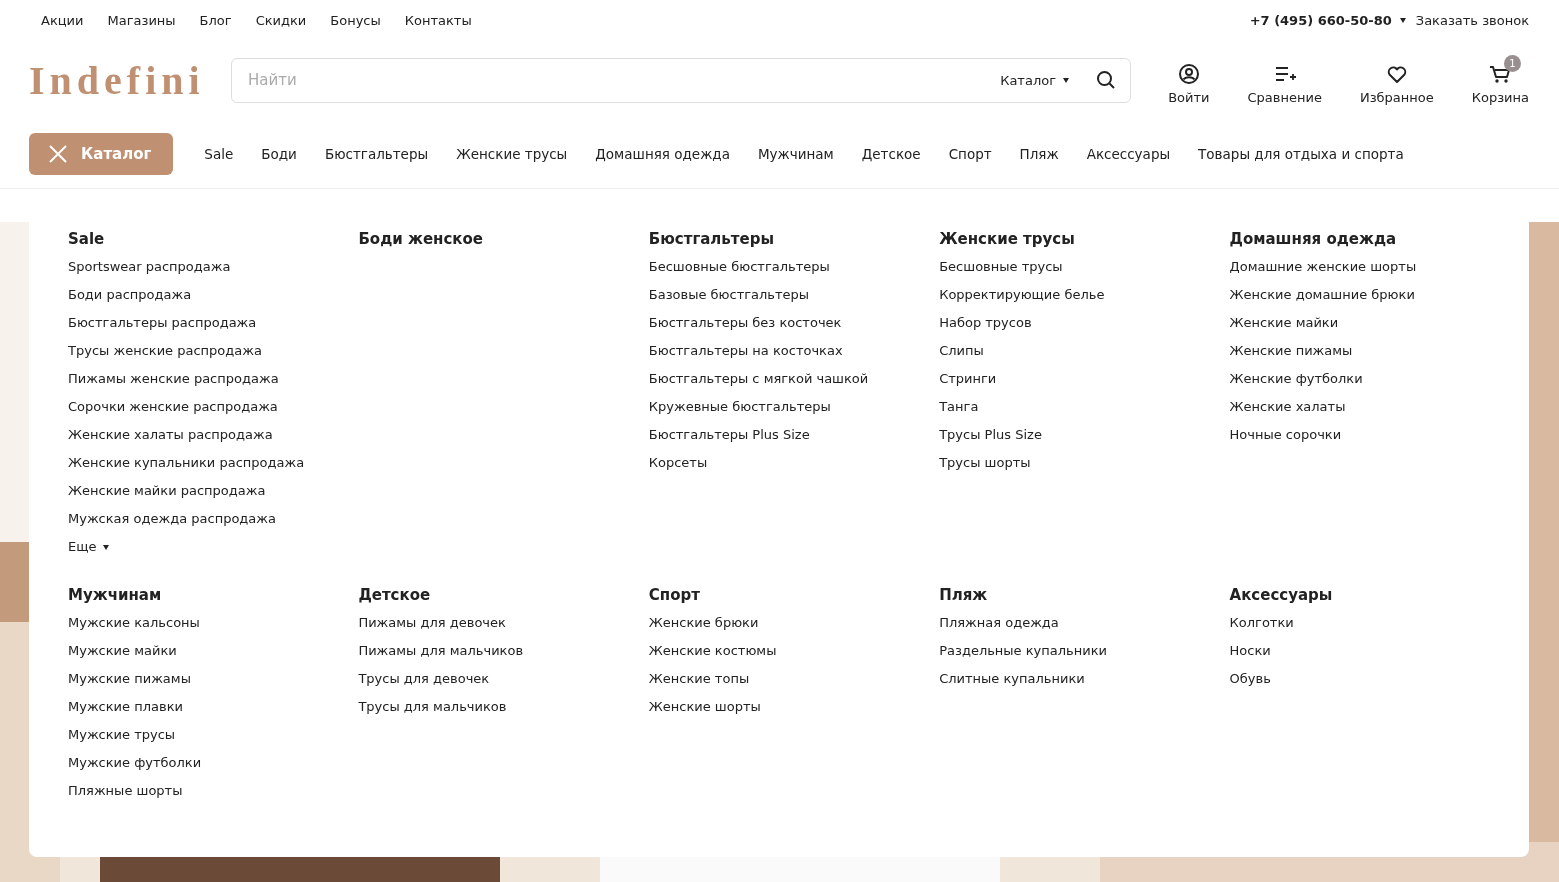 Image resolution: width=1559 pixels, height=882 pixels. Describe the element at coordinates (1374, 267) in the screenshot. I see `category-link: Домашние женские шорты` at that location.